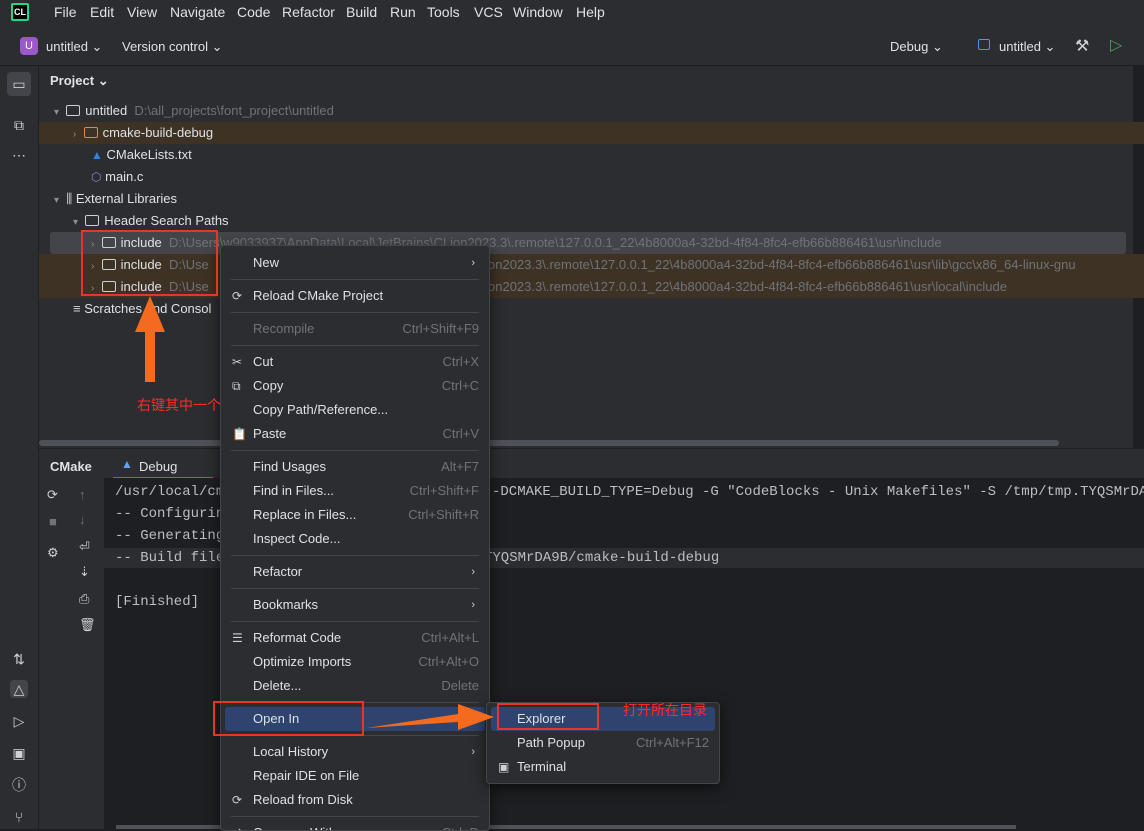 Image resolution: width=1144 pixels, height=831 pixels. I want to click on menu-item-find-usages: Find Usages Alt+F7, so click(355, 467).